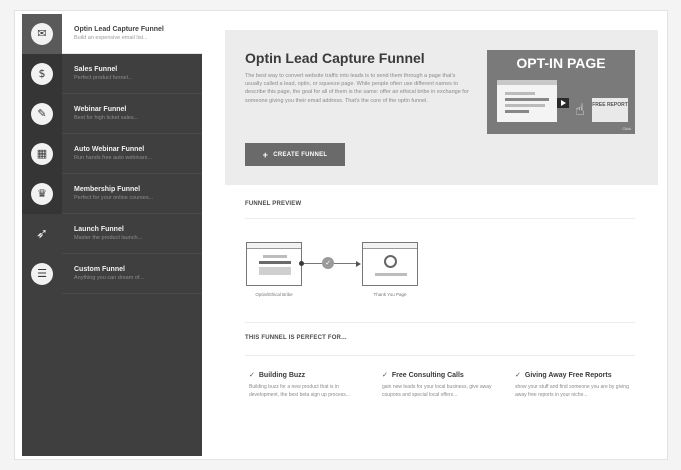  Describe the element at coordinates (274, 294) in the screenshot. I see `preview-step-label: Optin/Ethical Bribe` at that location.